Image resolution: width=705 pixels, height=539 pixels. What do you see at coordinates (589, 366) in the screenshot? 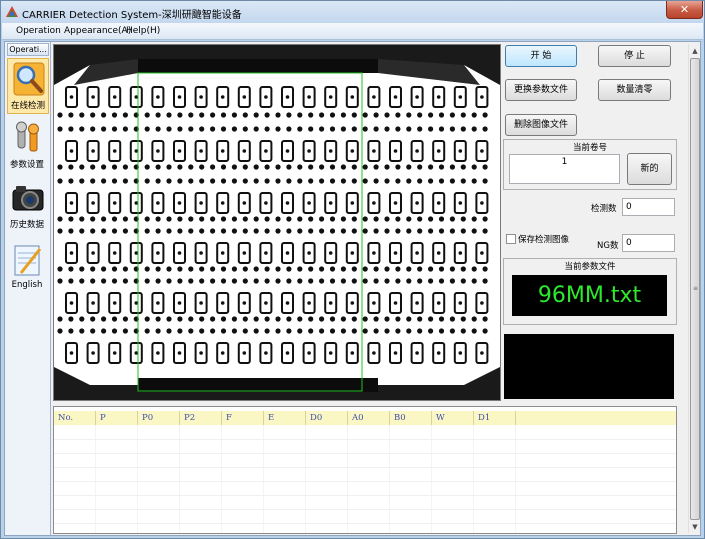
I see `status-display` at bounding box center [589, 366].